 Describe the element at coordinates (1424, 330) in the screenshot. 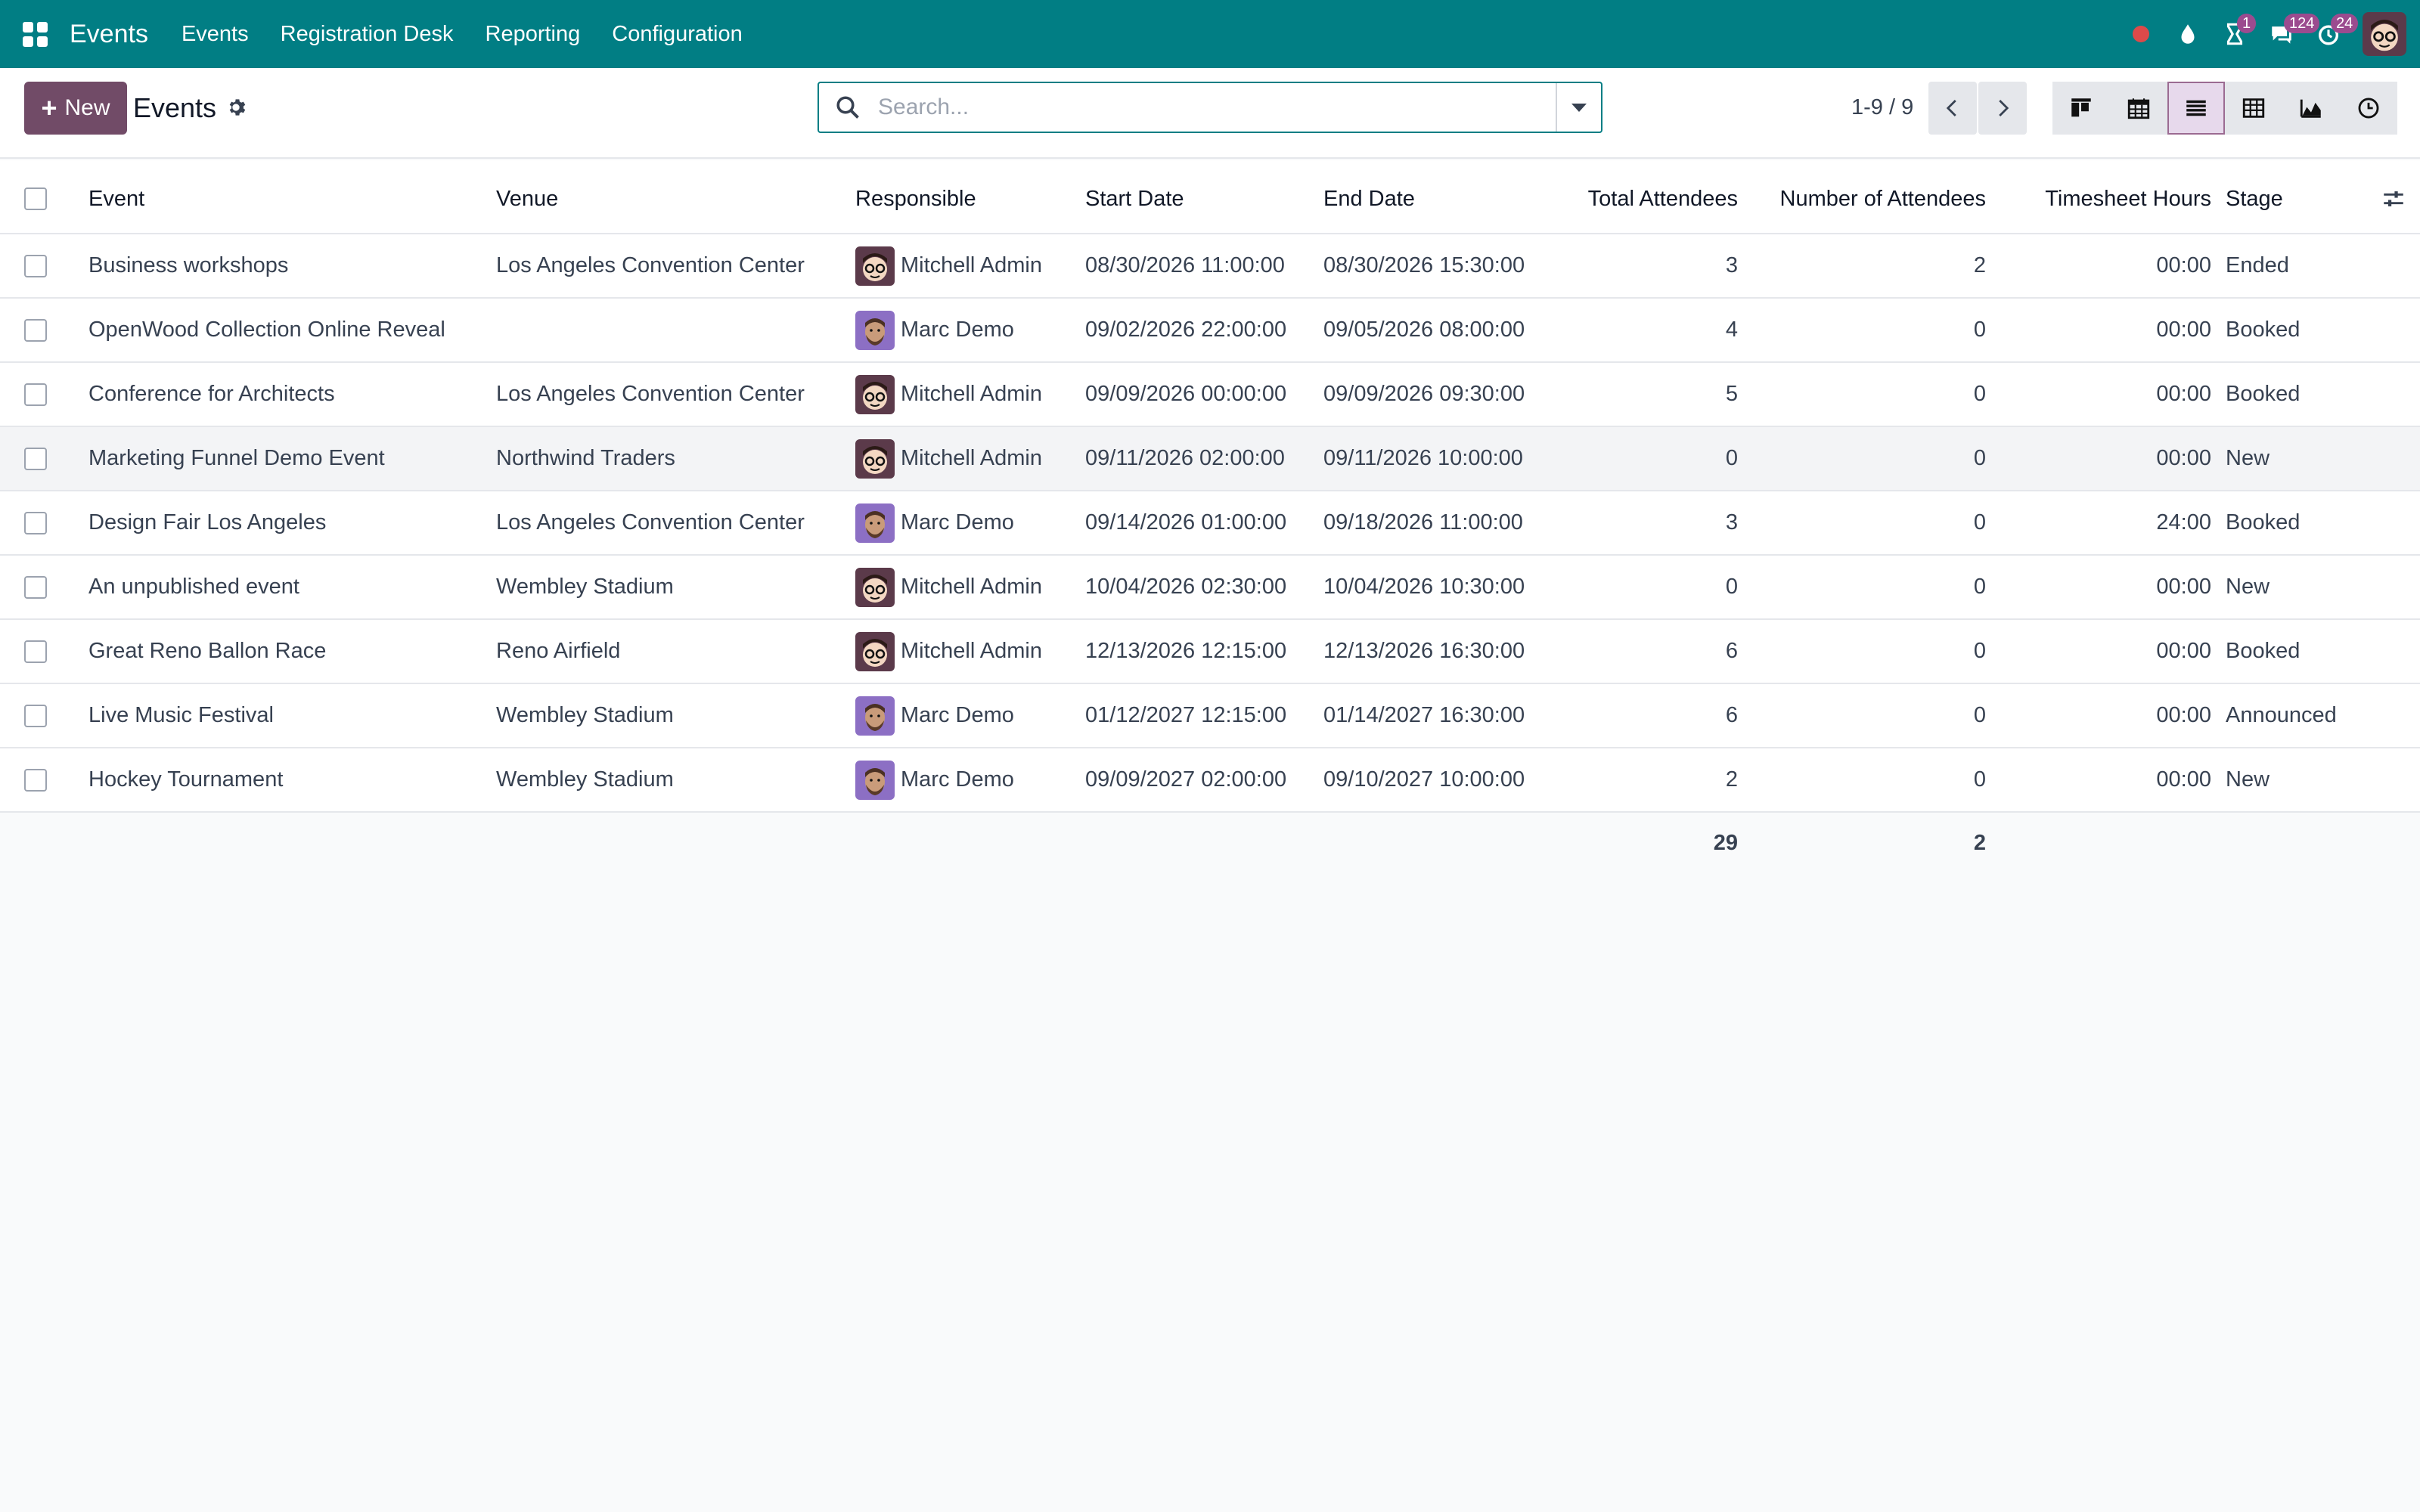

I see `cell-end-date: 09/05/2026 08:00:00` at that location.